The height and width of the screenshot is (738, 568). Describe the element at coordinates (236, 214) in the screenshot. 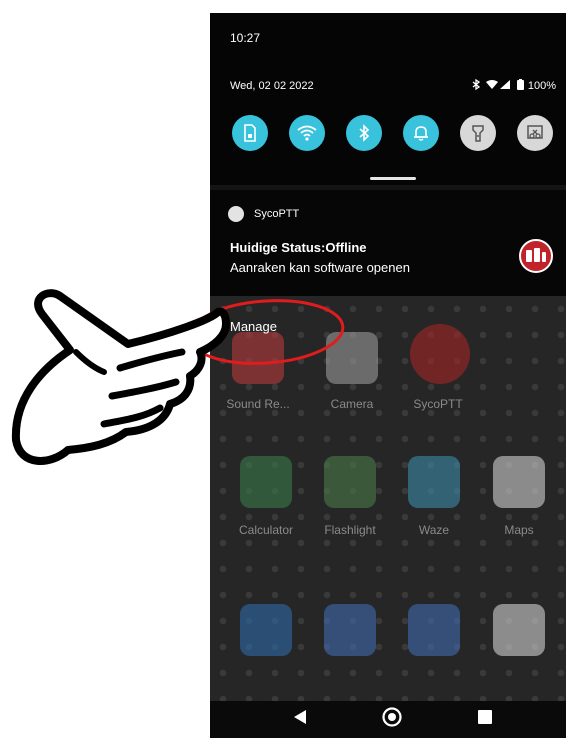

I see `app-icon-dot` at that location.